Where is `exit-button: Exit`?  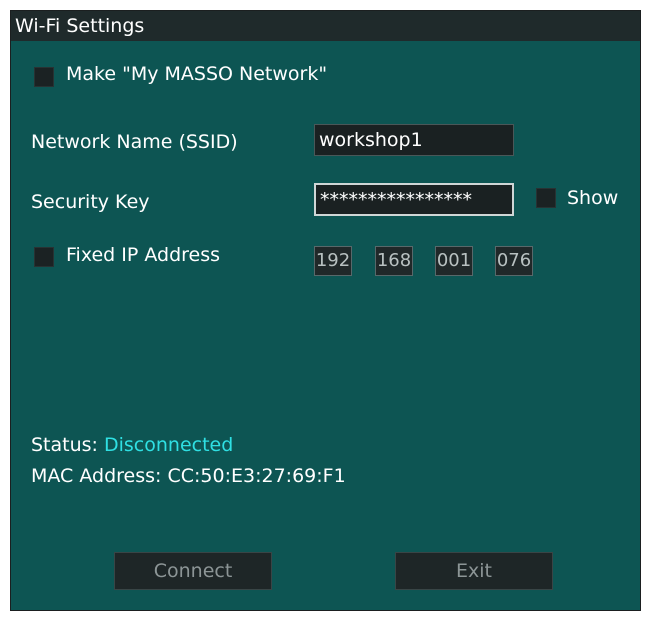 exit-button: Exit is located at coordinates (474, 571).